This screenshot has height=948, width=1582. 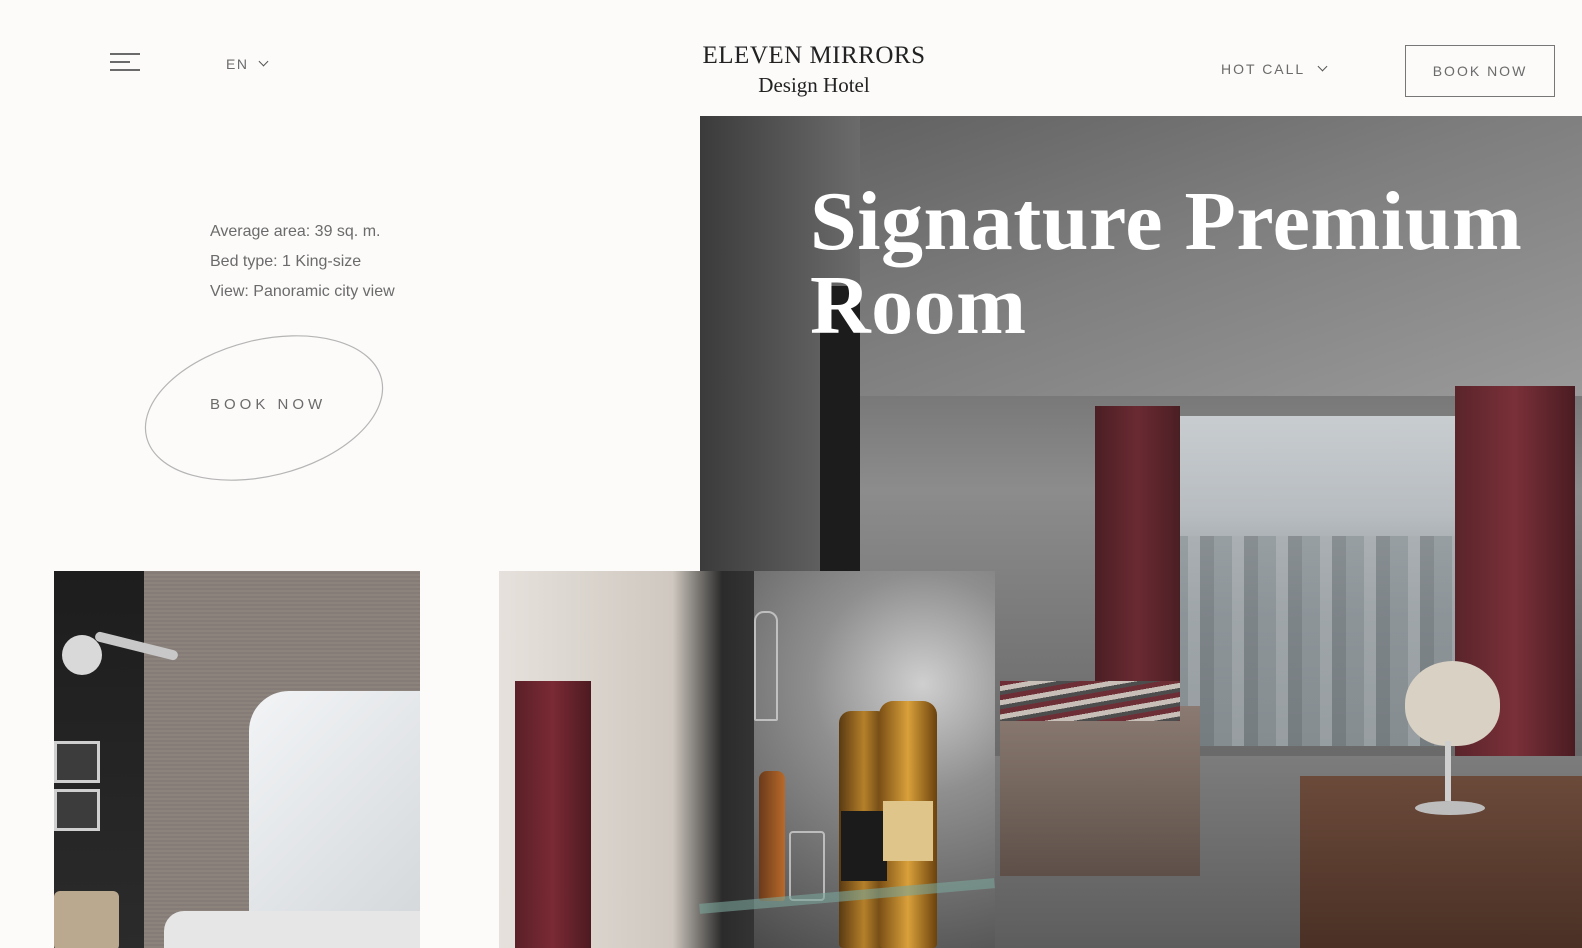 I want to click on book-now-header-button: BOOK NOW, so click(x=1480, y=71).